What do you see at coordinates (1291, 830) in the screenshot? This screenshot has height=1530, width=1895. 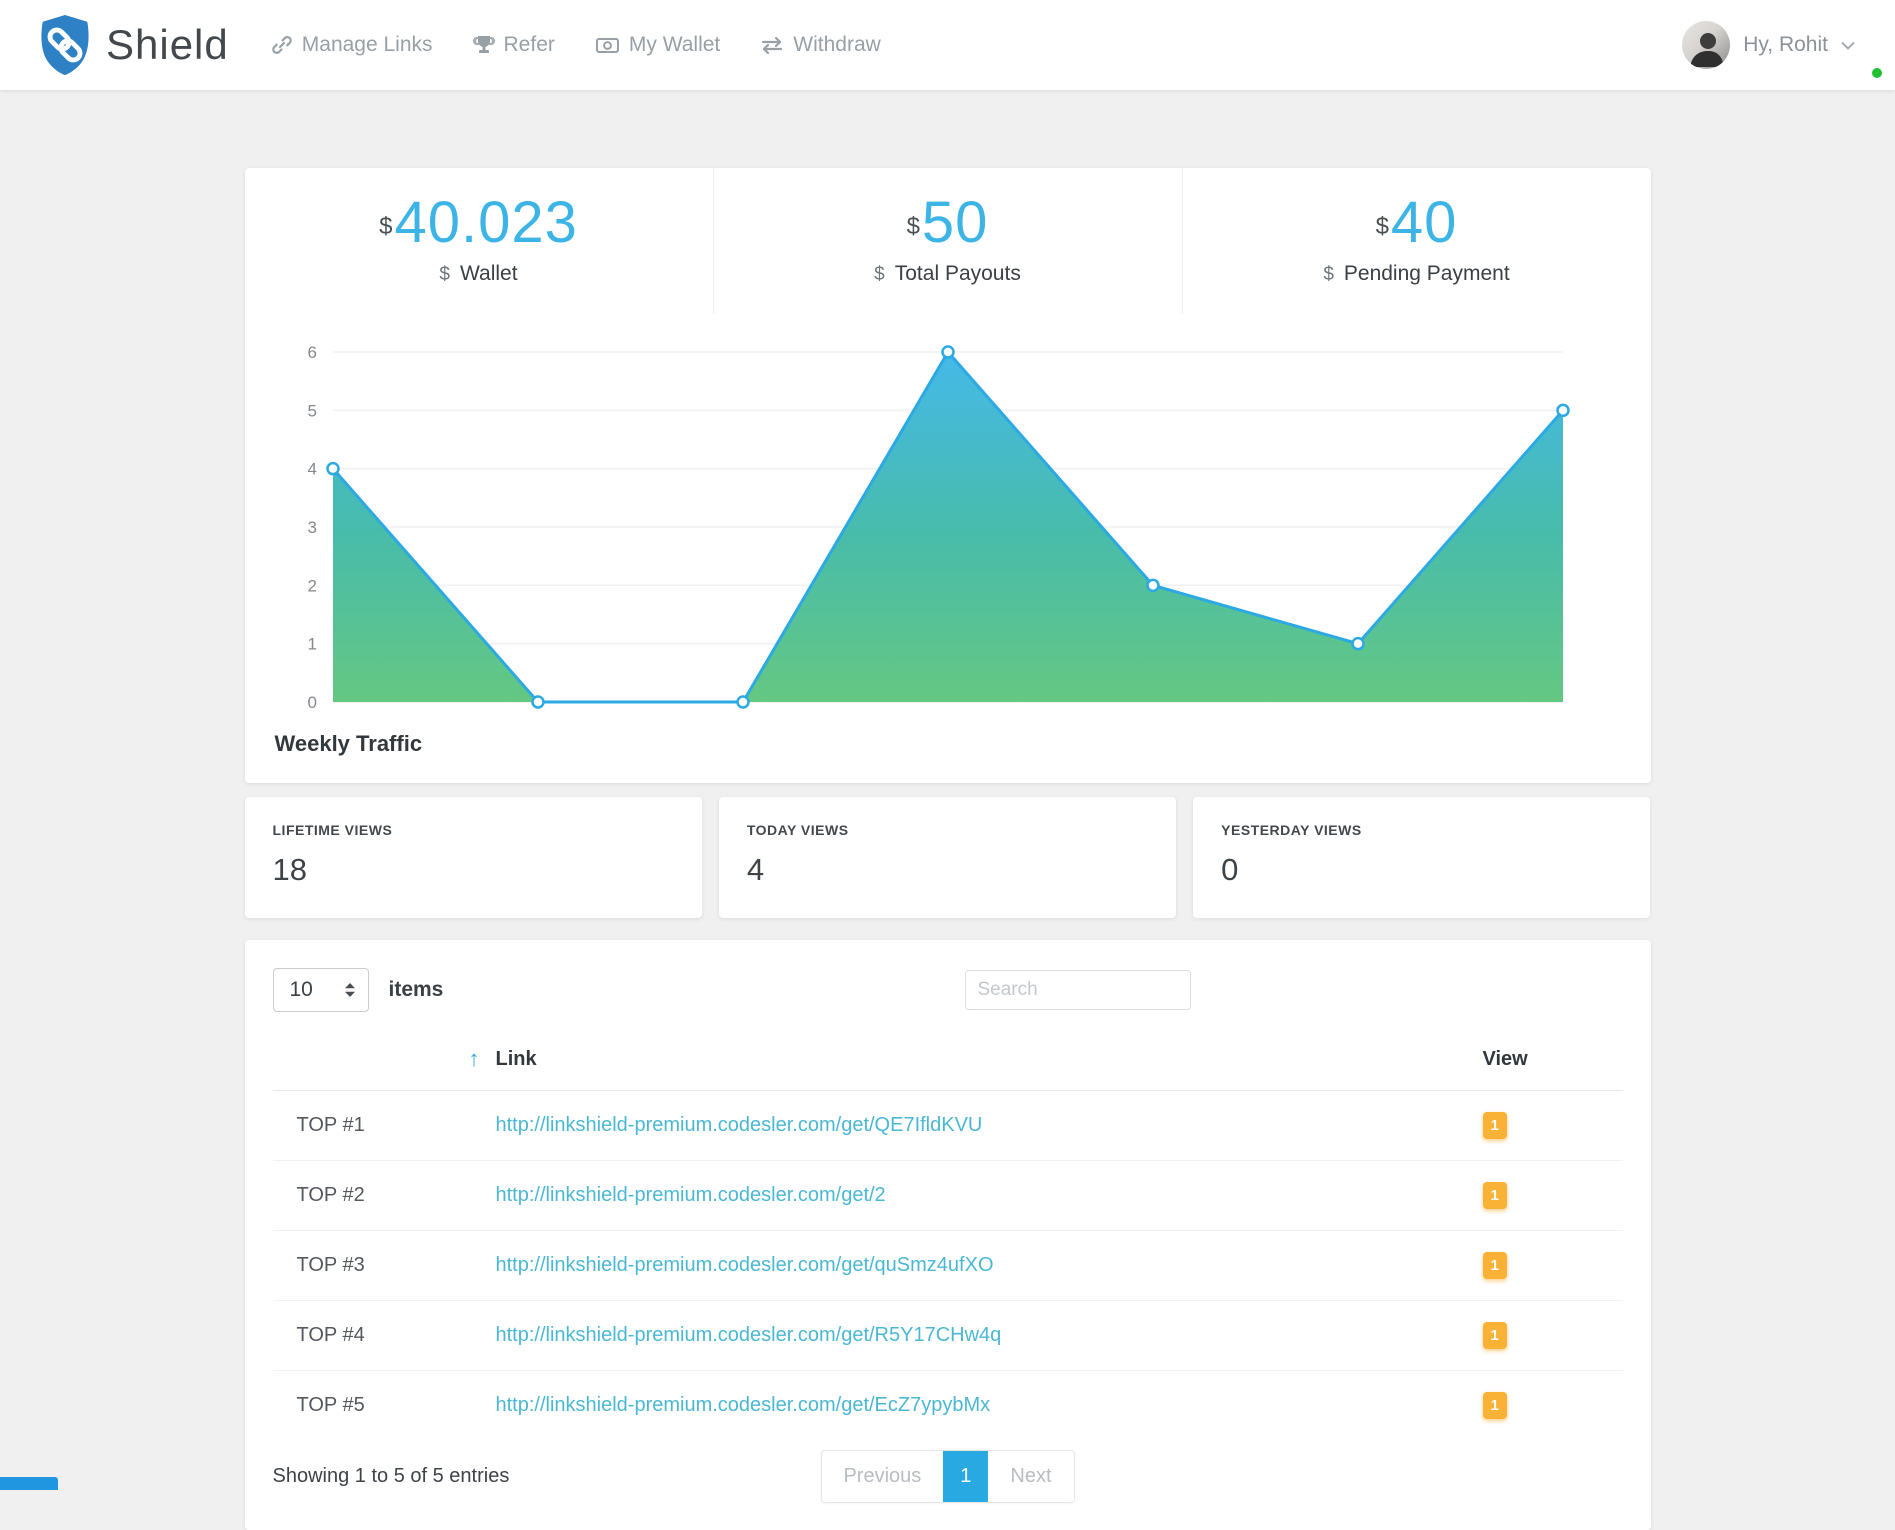 I see `view-card-label: YESTERDAY VIEWS` at bounding box center [1291, 830].